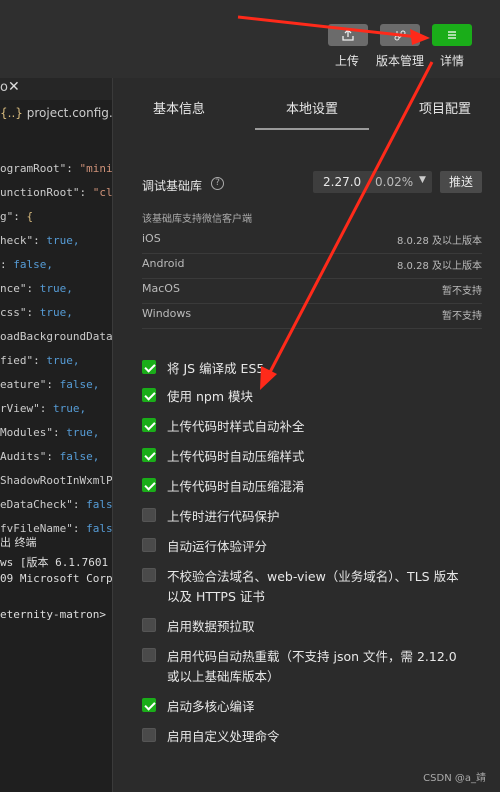  I want to click on code-value: "cl, so click(99, 192).